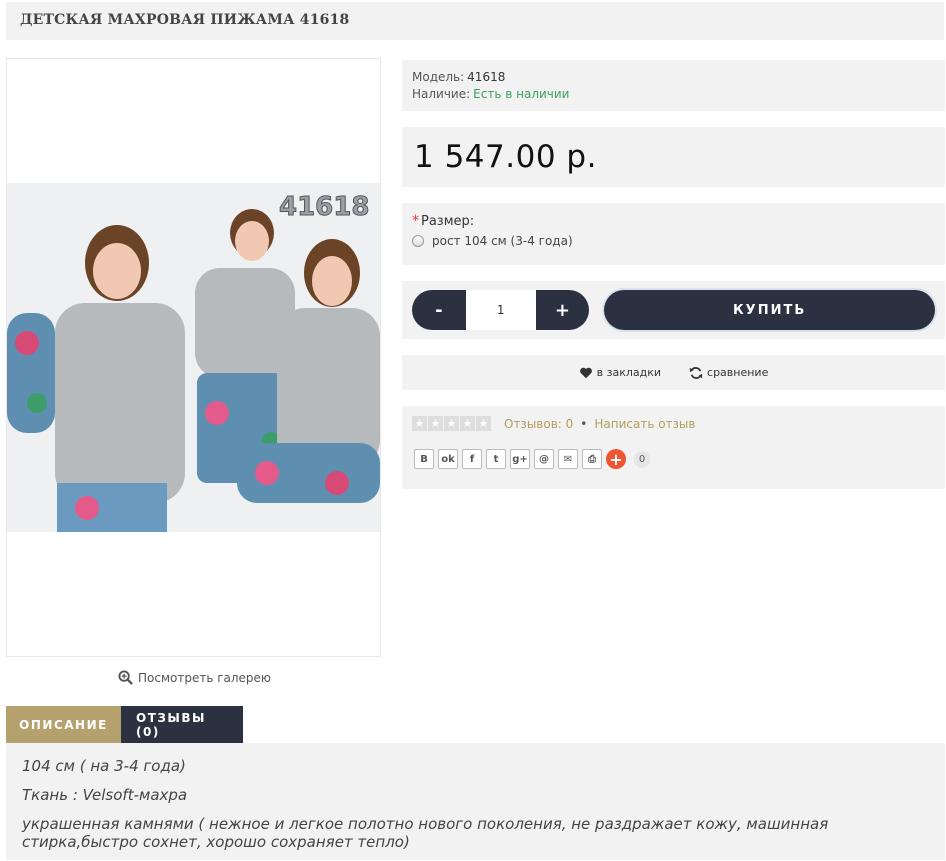 The height and width of the screenshot is (861, 946). What do you see at coordinates (441, 94) in the screenshot?
I see `stock-label: Наличие:` at bounding box center [441, 94].